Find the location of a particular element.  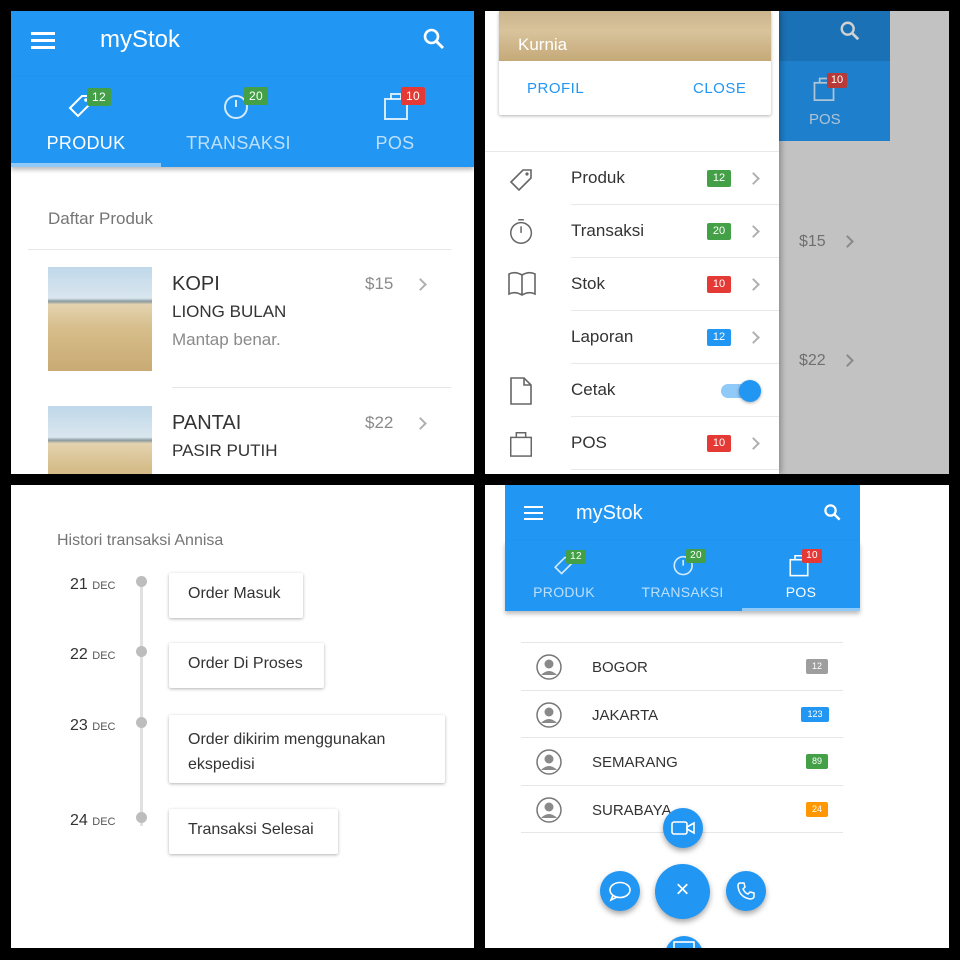

city-name: JAKARTA is located at coordinates (625, 715).